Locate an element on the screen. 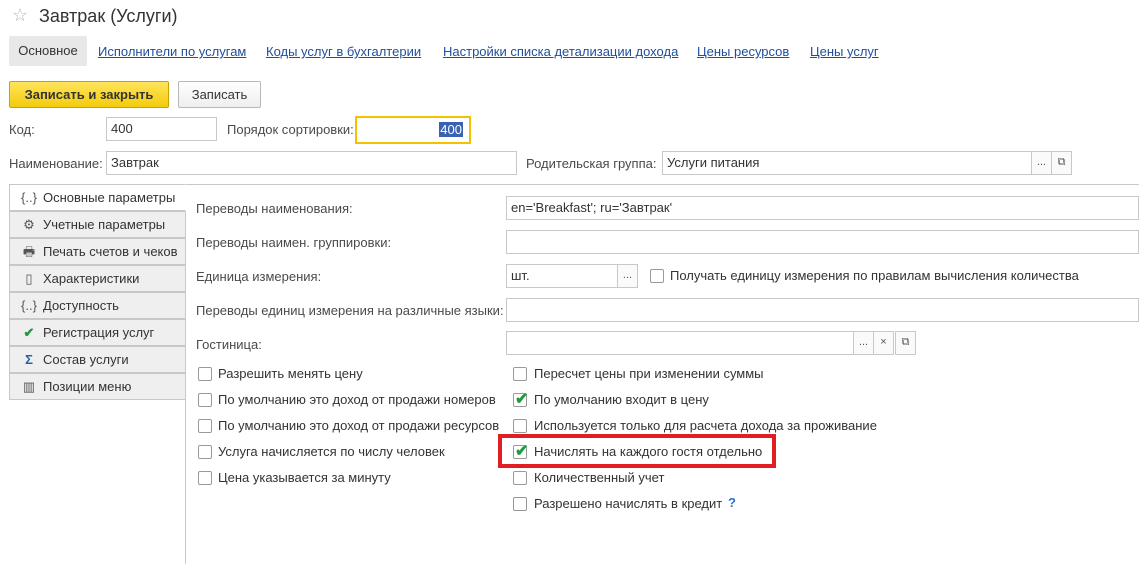  parent-group-input: Услуги питания is located at coordinates (847, 163).